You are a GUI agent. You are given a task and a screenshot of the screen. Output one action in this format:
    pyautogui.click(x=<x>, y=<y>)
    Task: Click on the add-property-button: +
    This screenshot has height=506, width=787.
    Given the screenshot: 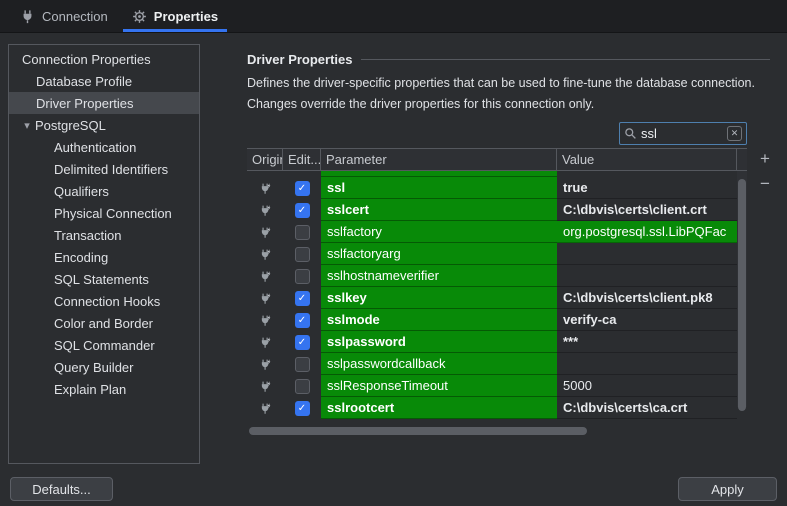 What is the action you would take?
    pyautogui.click(x=765, y=159)
    